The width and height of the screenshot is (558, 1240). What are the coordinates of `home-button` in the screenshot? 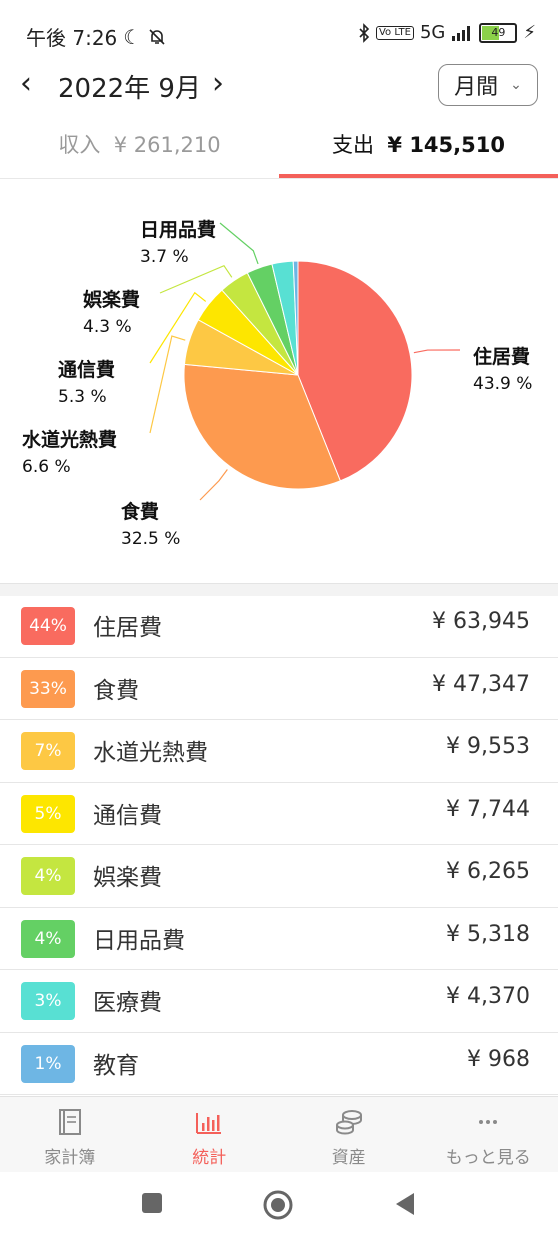 It's located at (278, 1205).